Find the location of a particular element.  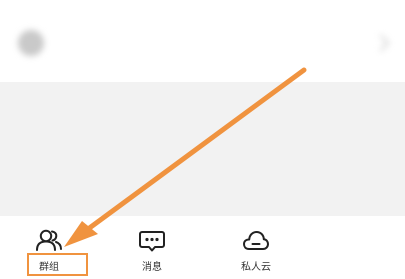

group-users-icon is located at coordinates (49, 240).